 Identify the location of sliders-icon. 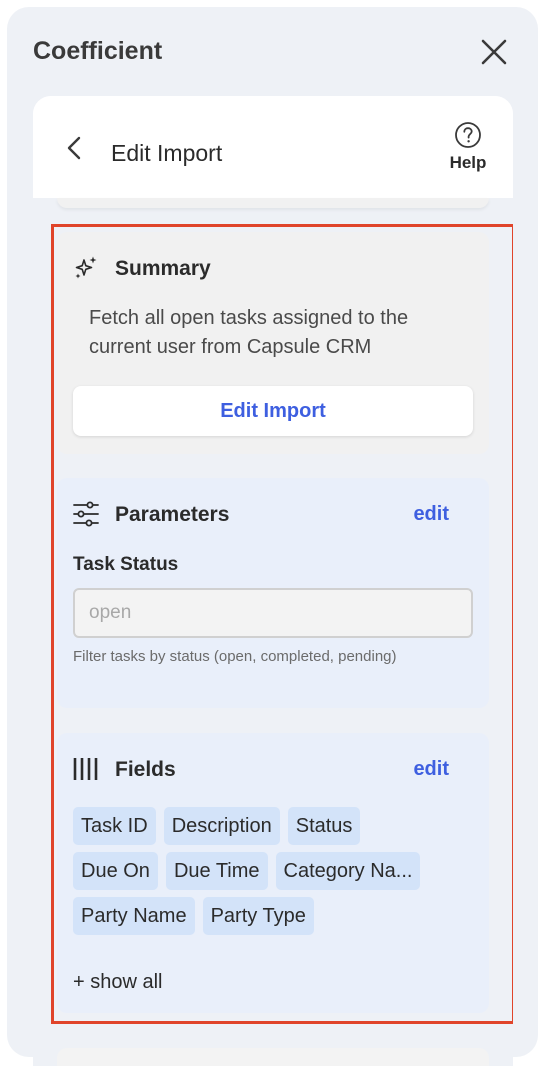
(86, 514).